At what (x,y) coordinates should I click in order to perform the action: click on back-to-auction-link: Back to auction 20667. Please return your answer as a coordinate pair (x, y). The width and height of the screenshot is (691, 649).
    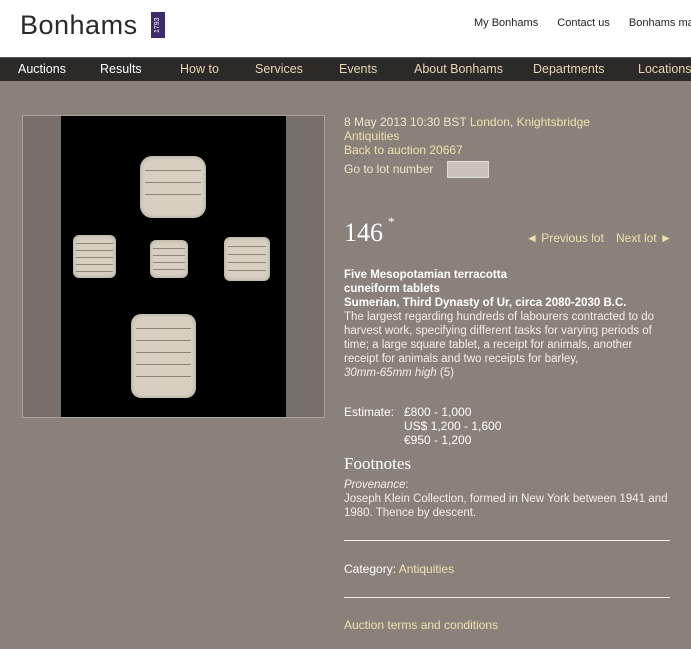
    Looking at the image, I should click on (403, 150).